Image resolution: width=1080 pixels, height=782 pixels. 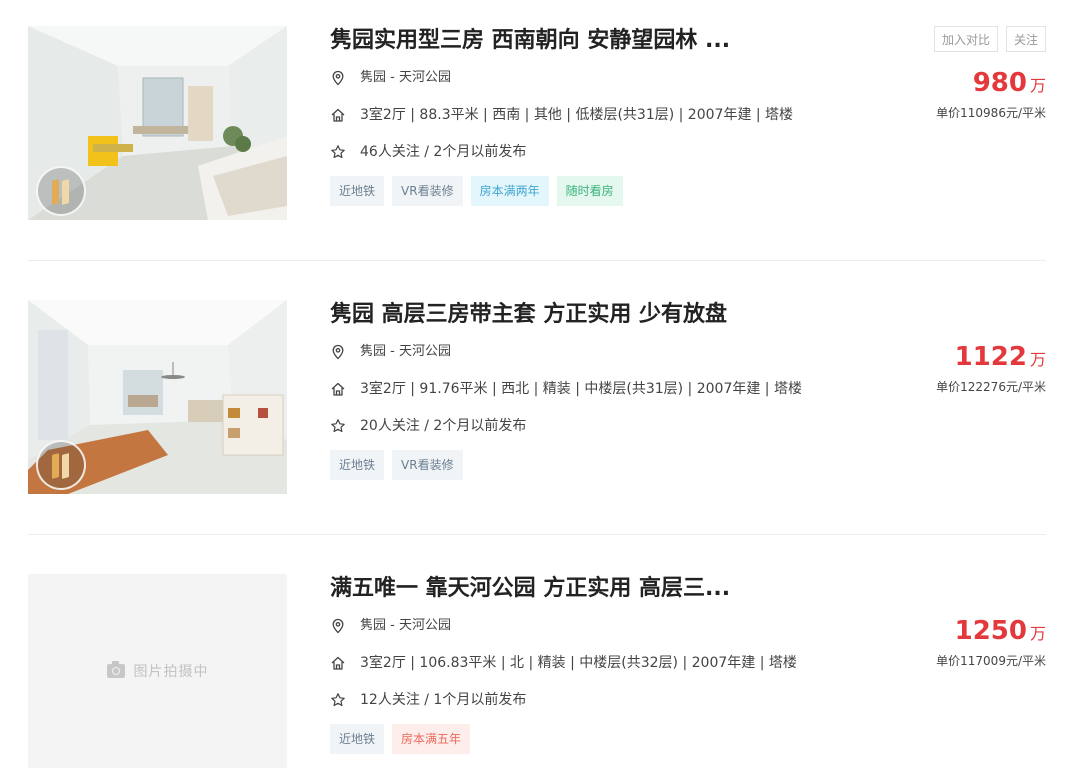 What do you see at coordinates (1025, 39) in the screenshot?
I see `follow-button: 关注` at bounding box center [1025, 39].